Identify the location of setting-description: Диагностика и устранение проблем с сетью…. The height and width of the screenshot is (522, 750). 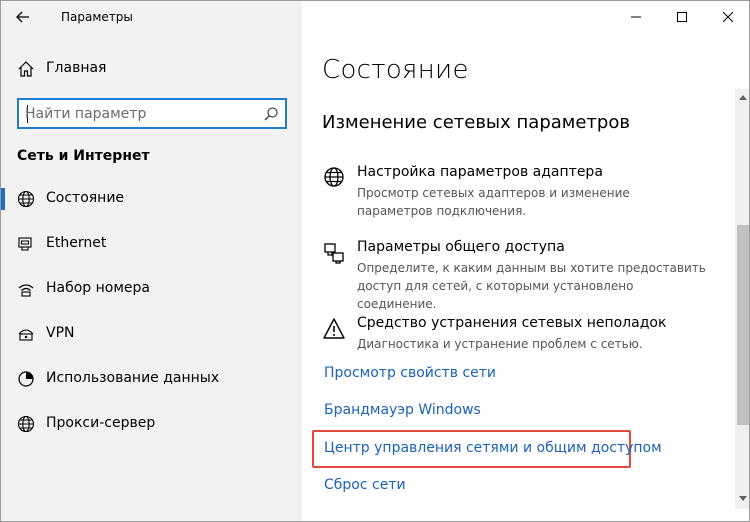
(500, 344).